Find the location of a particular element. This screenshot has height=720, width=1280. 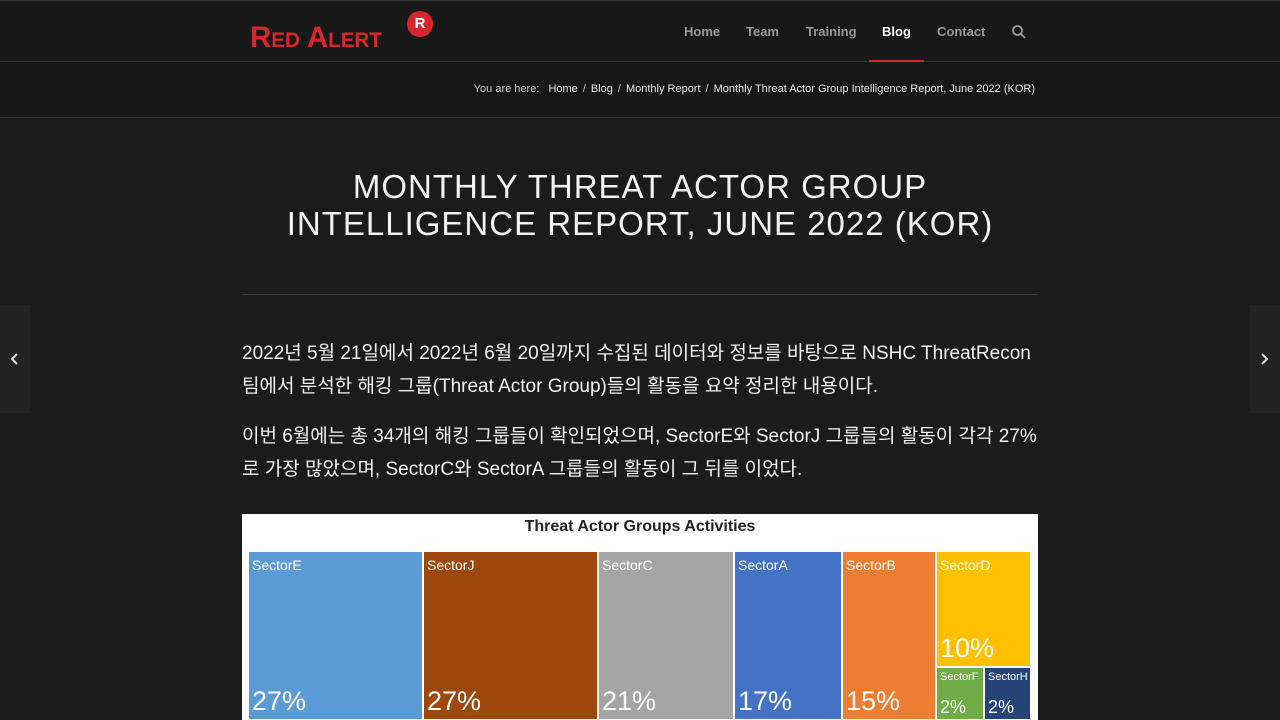

breadcrumb-home: Home is located at coordinates (562, 89).